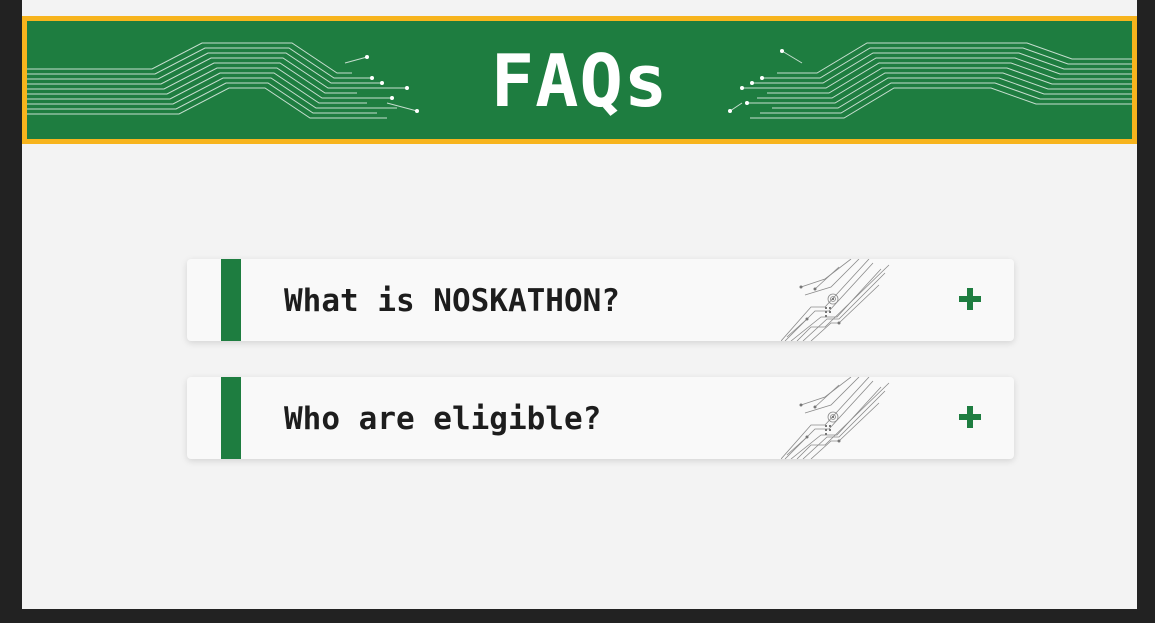  I want to click on faq-question: What is NOSKATHON?, so click(452, 301).